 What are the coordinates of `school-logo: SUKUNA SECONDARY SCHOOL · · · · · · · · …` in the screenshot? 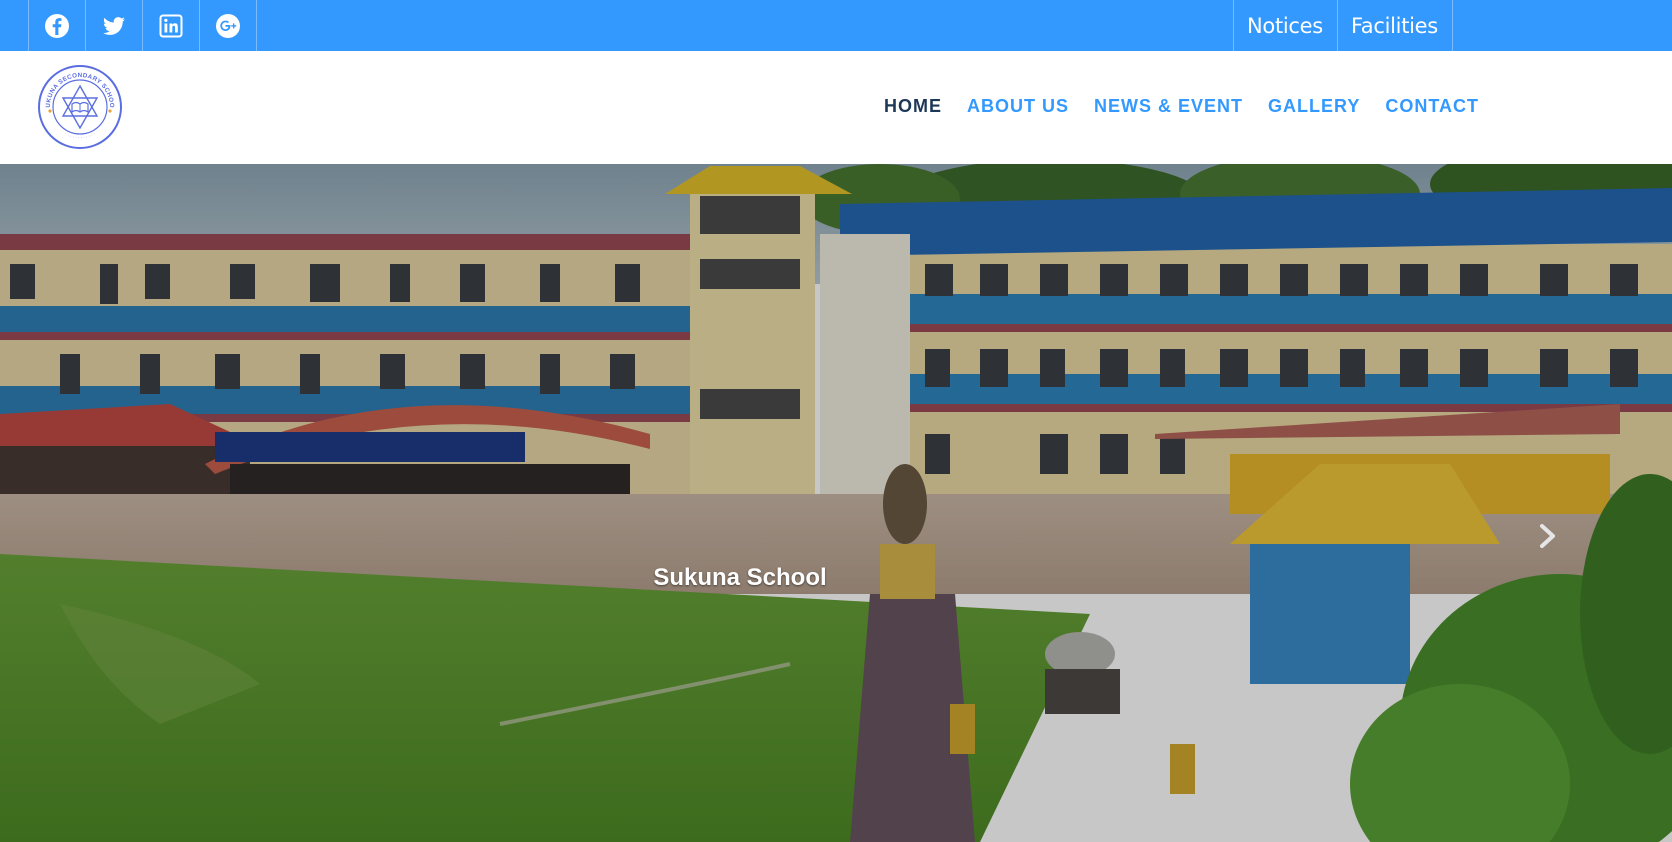 It's located at (80, 107).